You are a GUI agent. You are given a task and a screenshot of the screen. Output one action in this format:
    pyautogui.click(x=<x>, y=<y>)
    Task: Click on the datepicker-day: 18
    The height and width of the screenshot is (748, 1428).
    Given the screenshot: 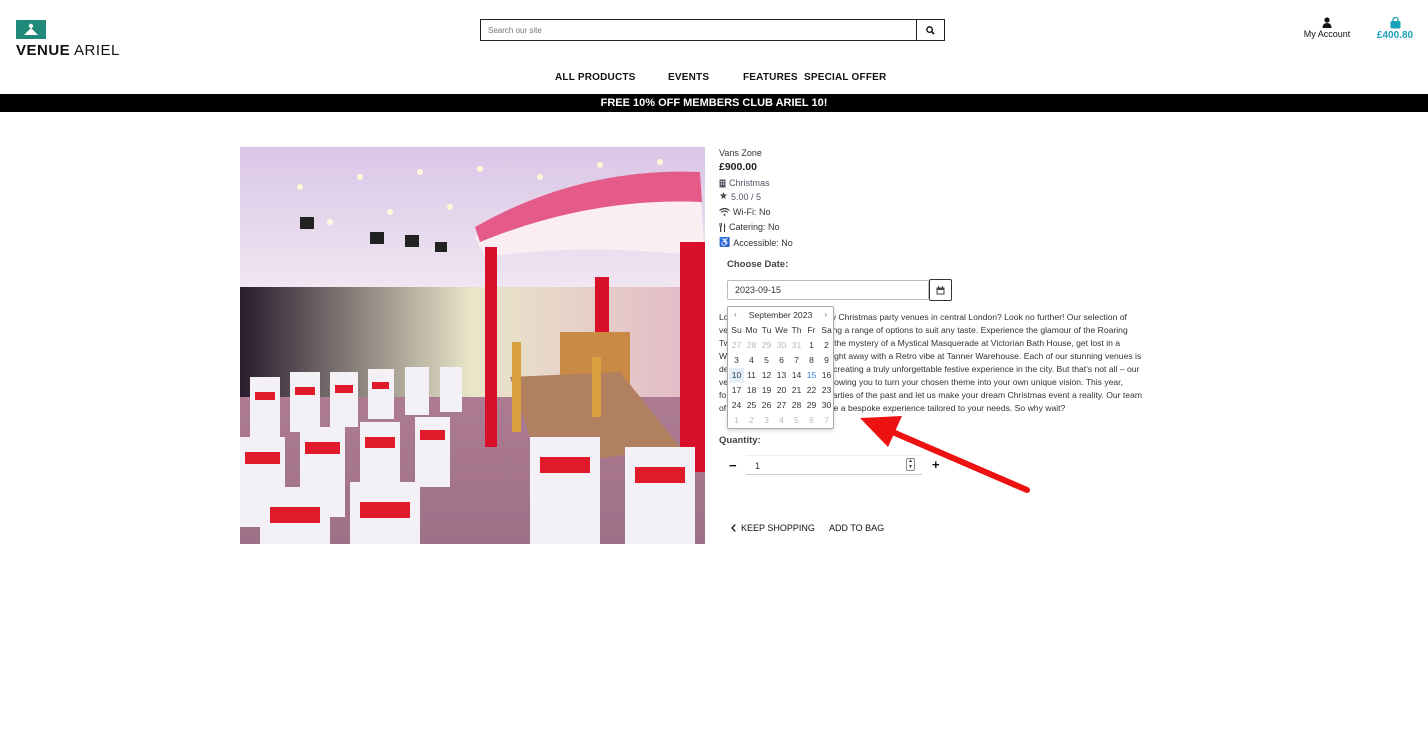 What is the action you would take?
    pyautogui.click(x=751, y=390)
    